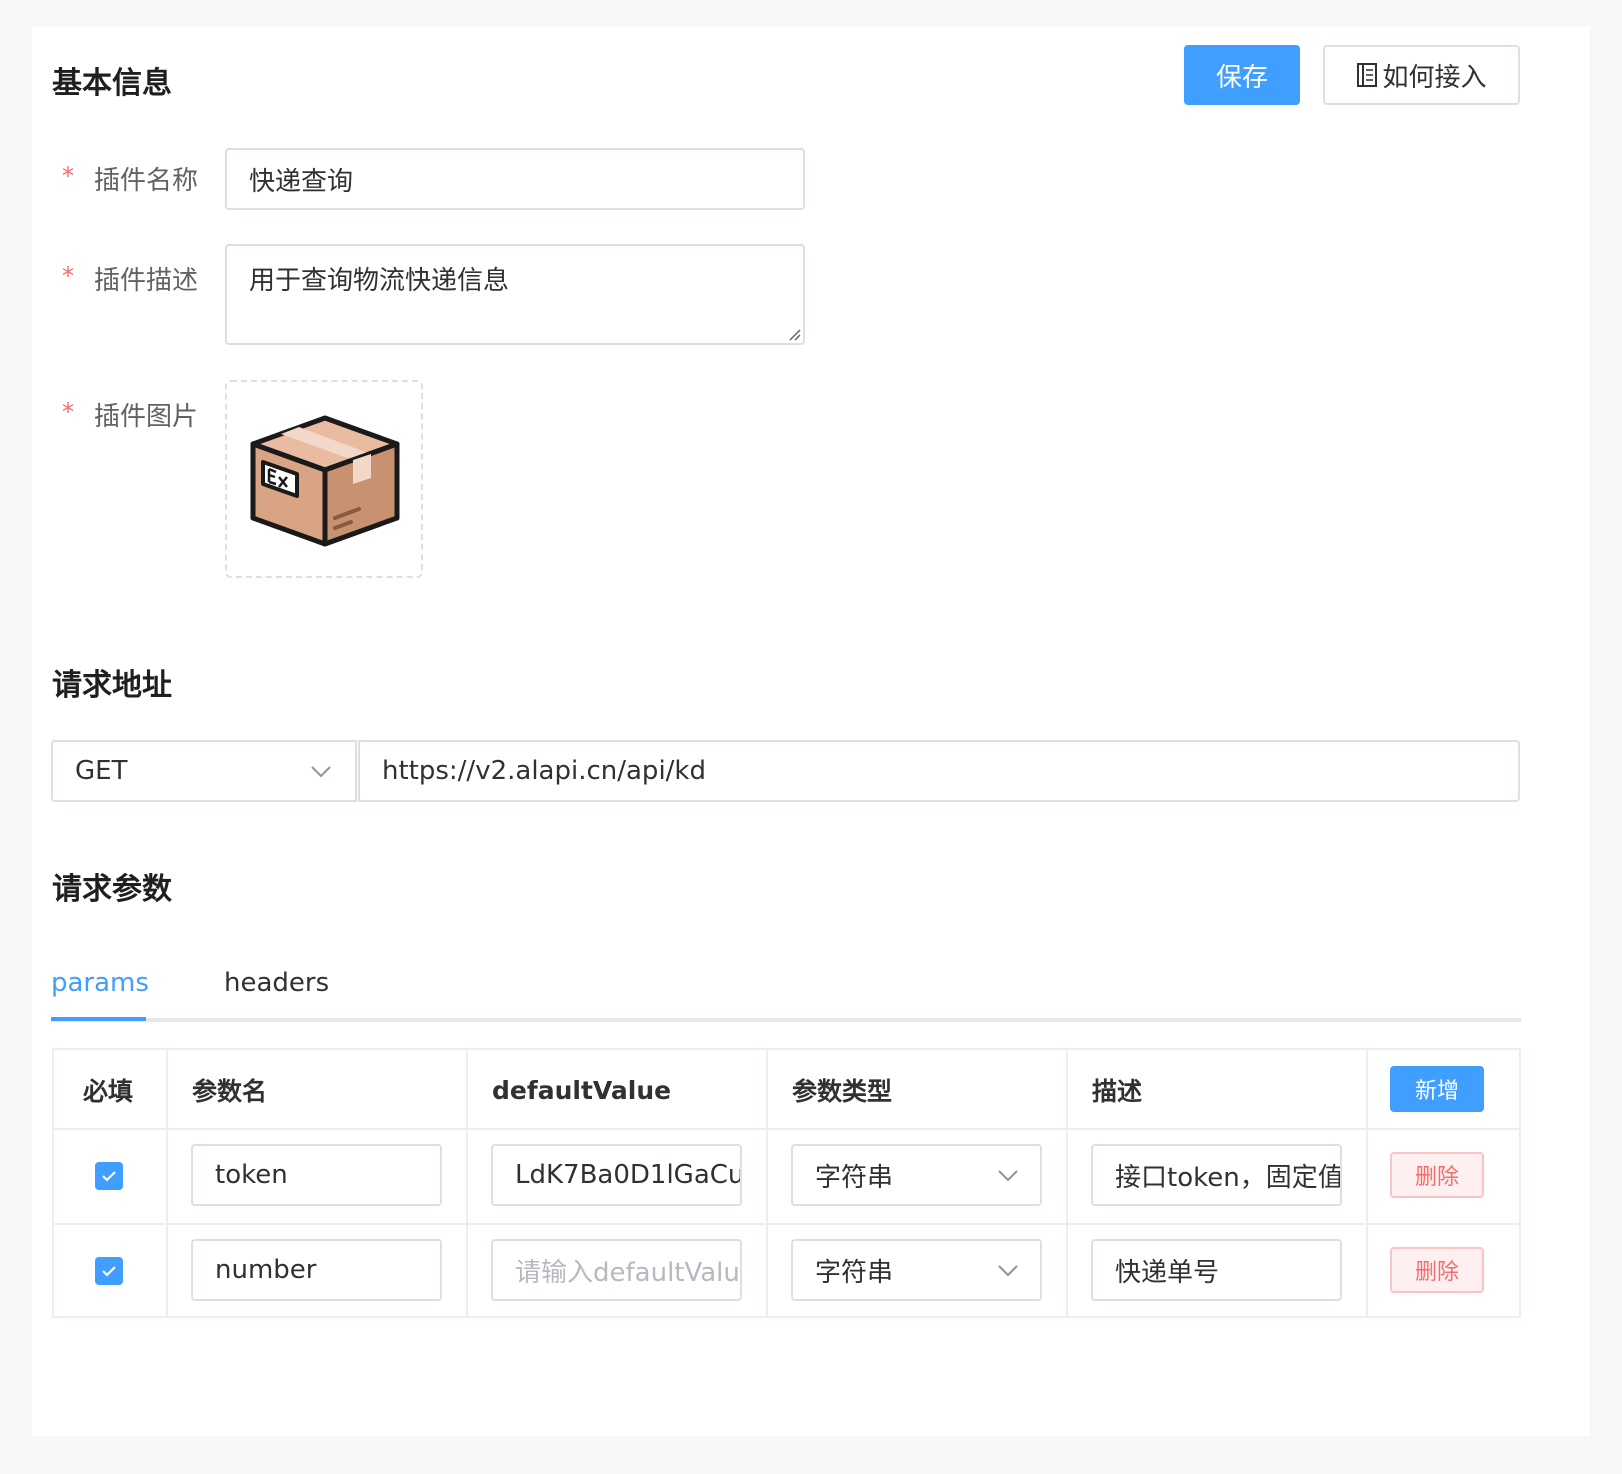 The width and height of the screenshot is (1622, 1474). I want to click on request-params-title: 请求参数, so click(112, 889).